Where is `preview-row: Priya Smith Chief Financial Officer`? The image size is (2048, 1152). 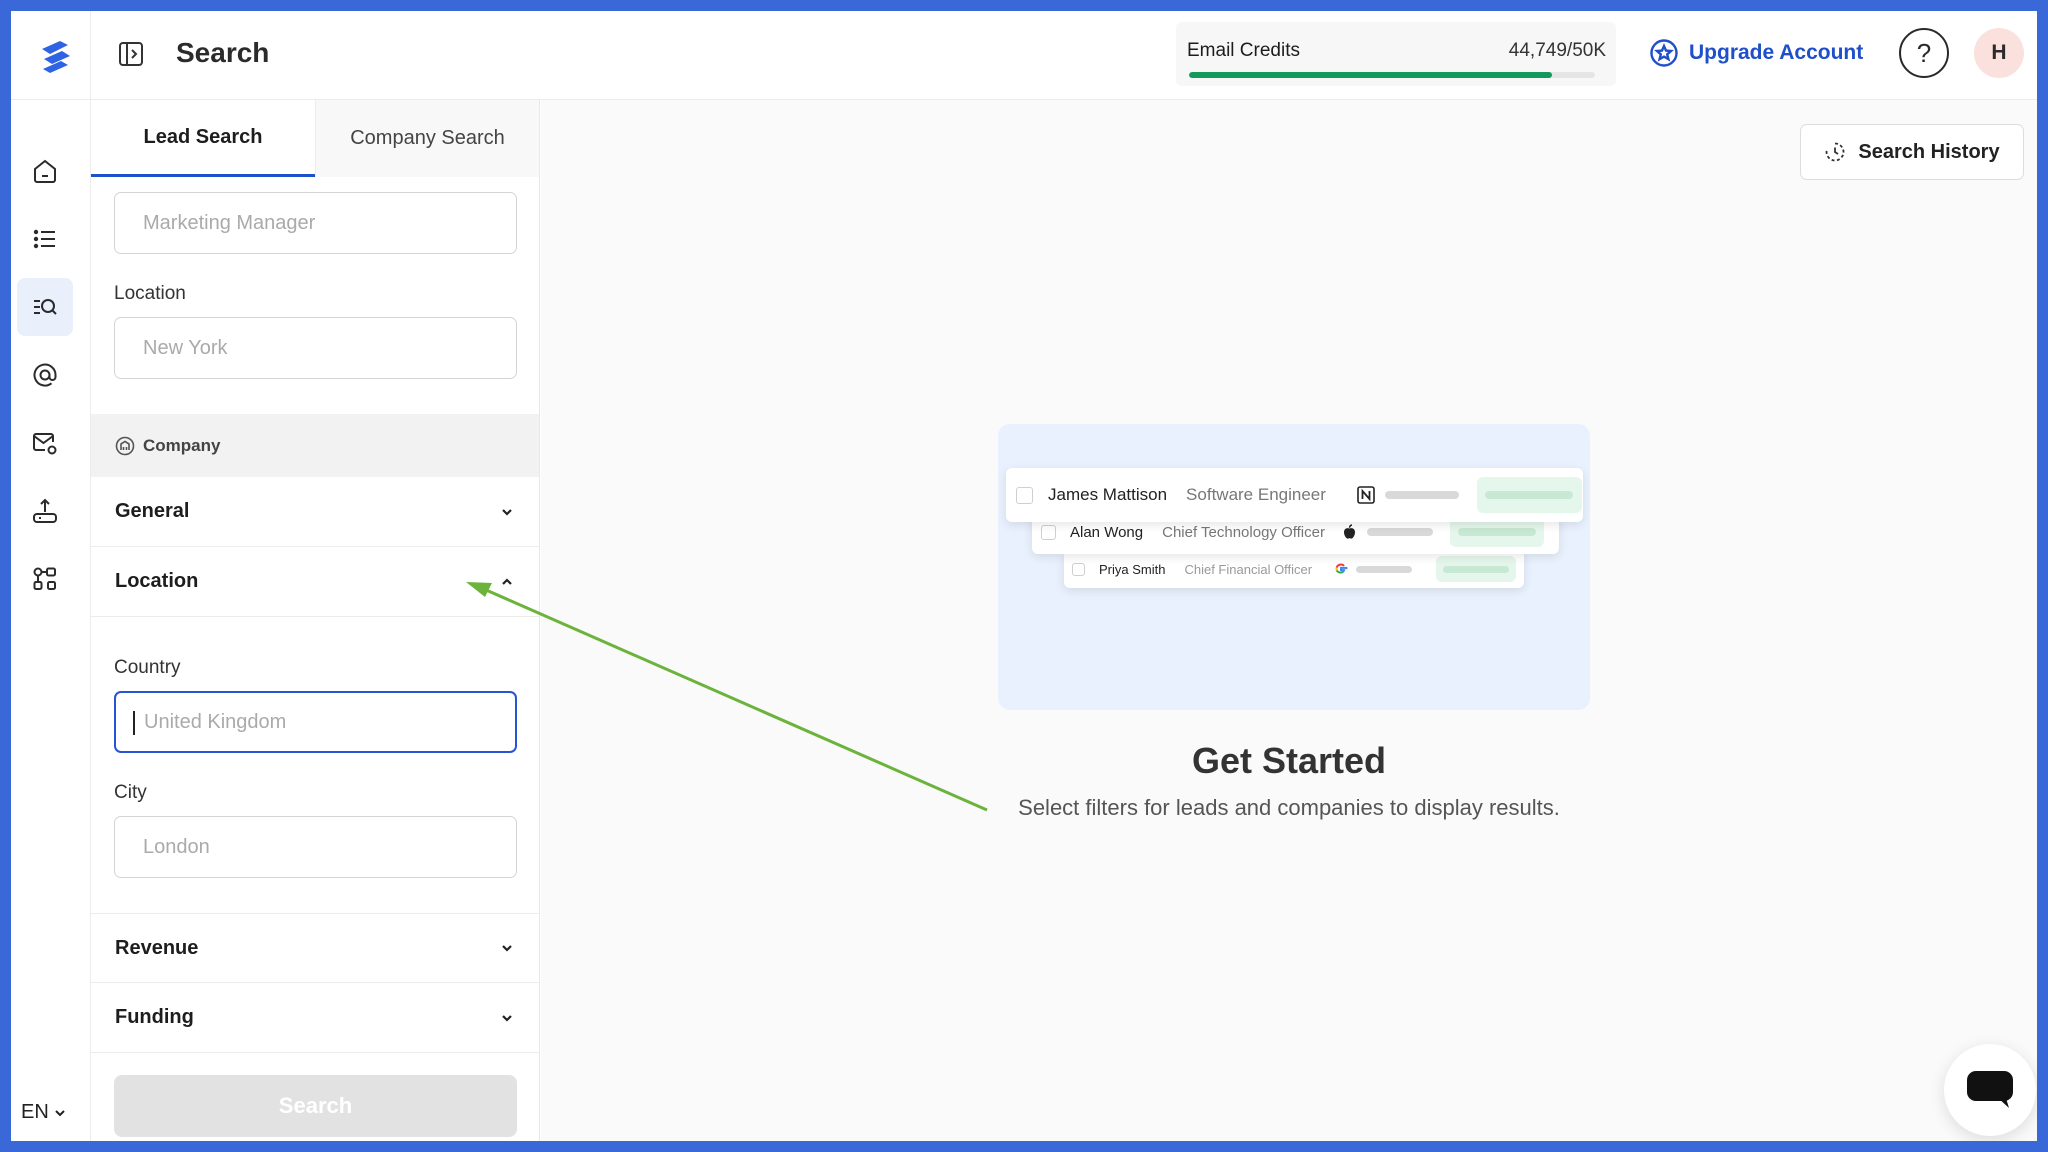 preview-row: Priya Smith Chief Financial Officer is located at coordinates (1294, 569).